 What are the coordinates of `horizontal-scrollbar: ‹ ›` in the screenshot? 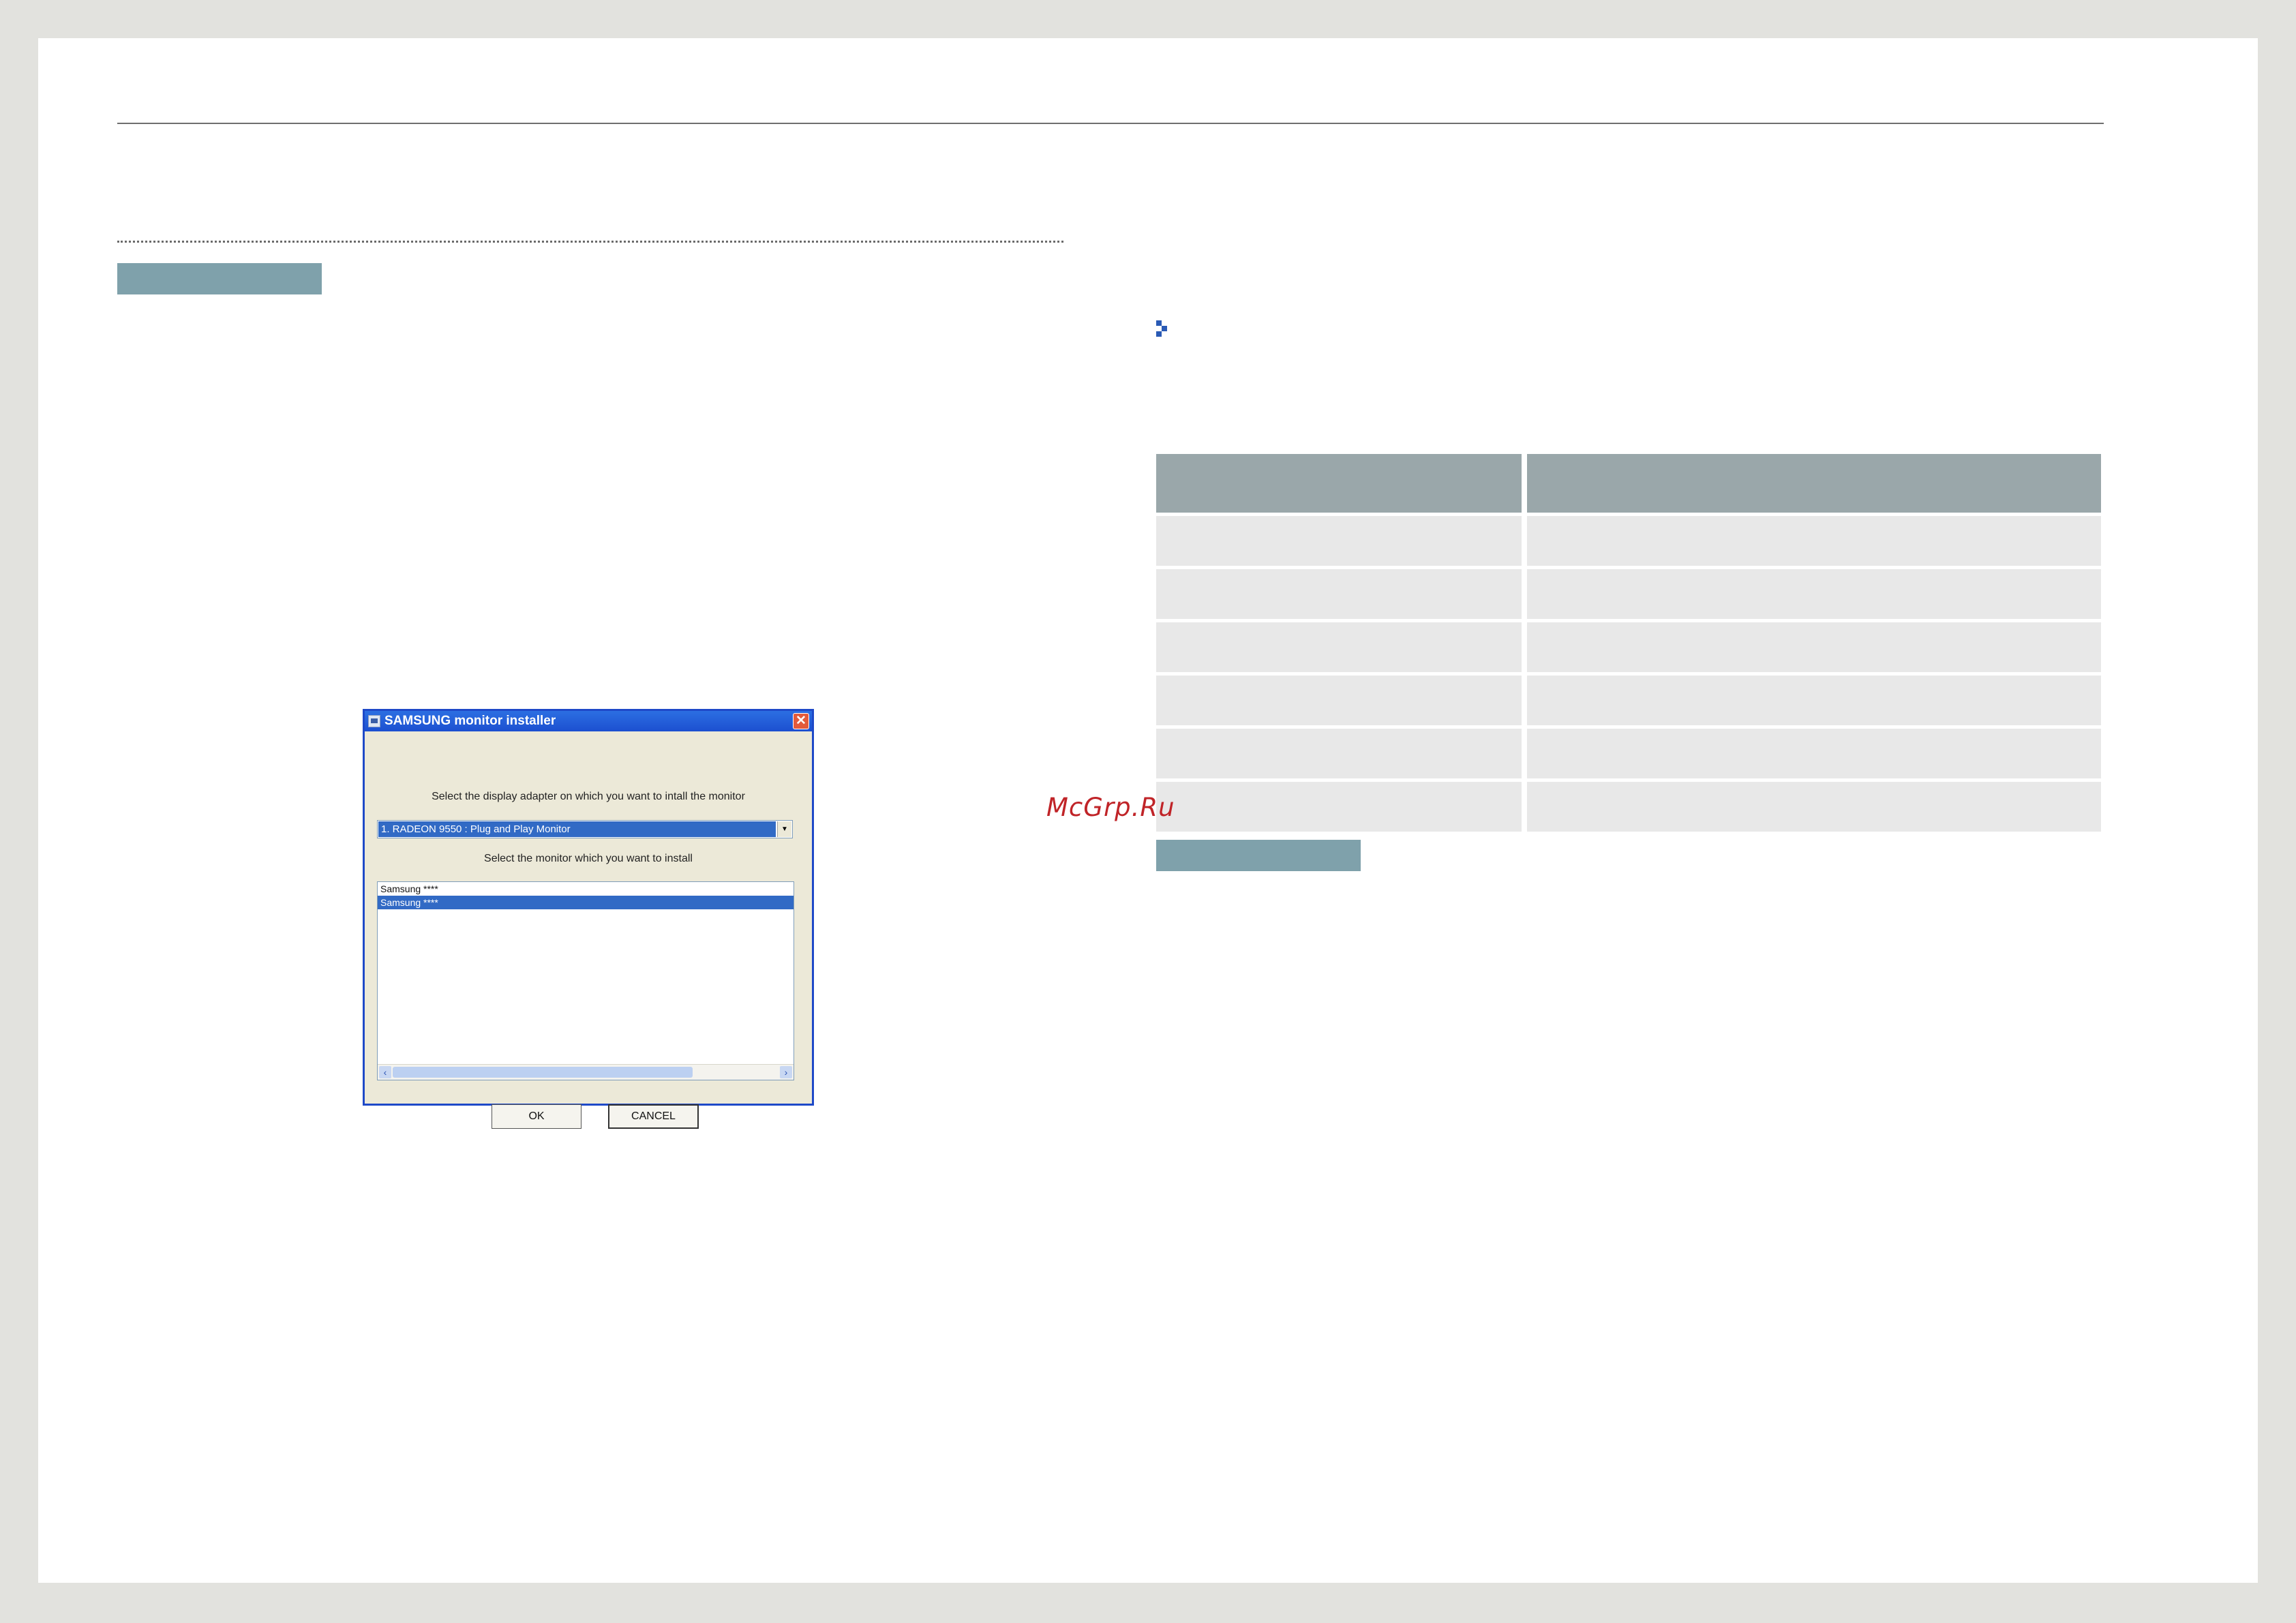 It's located at (586, 1072).